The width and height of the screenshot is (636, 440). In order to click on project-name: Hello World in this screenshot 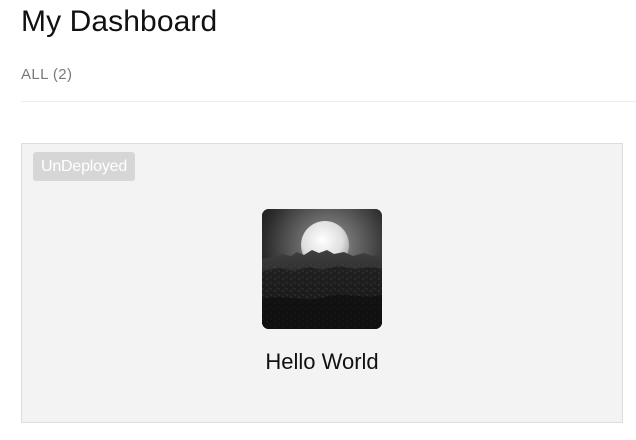, I will do `click(322, 362)`.